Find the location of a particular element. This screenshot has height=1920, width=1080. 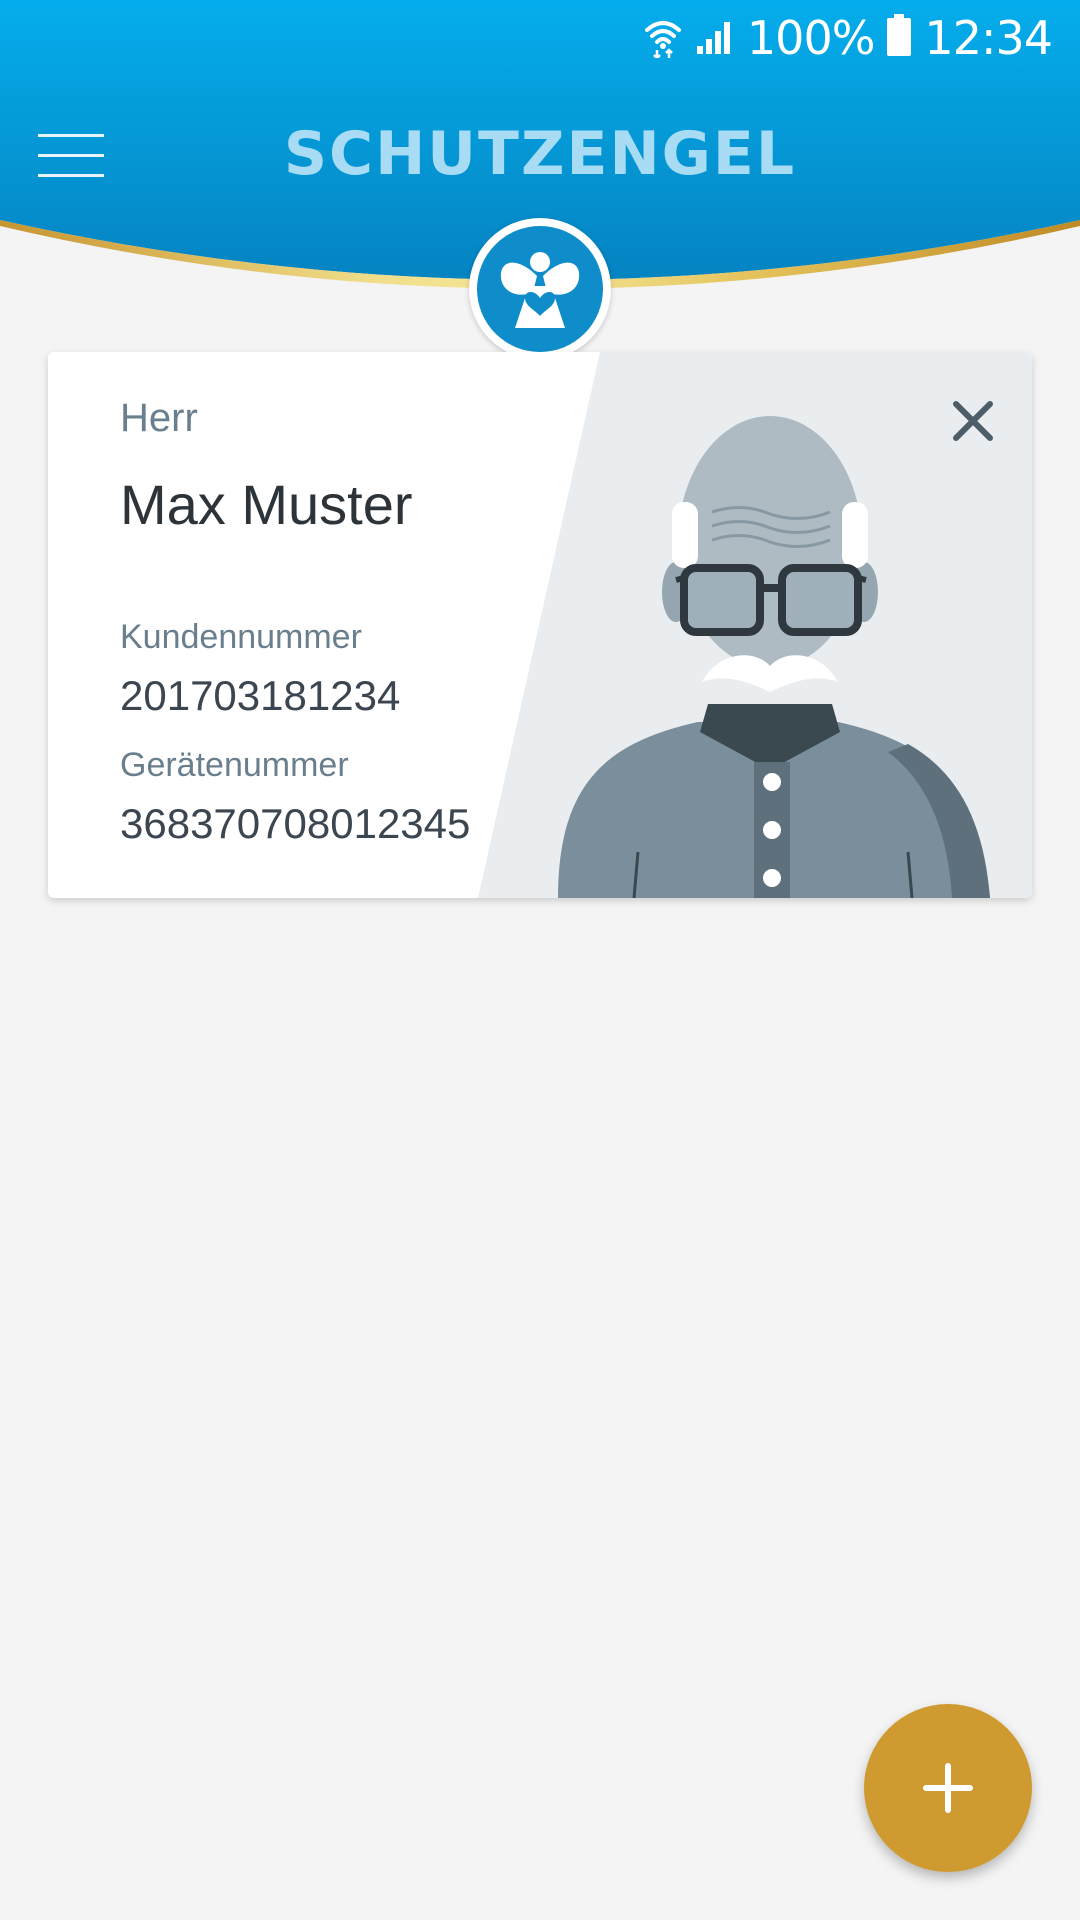

close-button is located at coordinates (973, 421).